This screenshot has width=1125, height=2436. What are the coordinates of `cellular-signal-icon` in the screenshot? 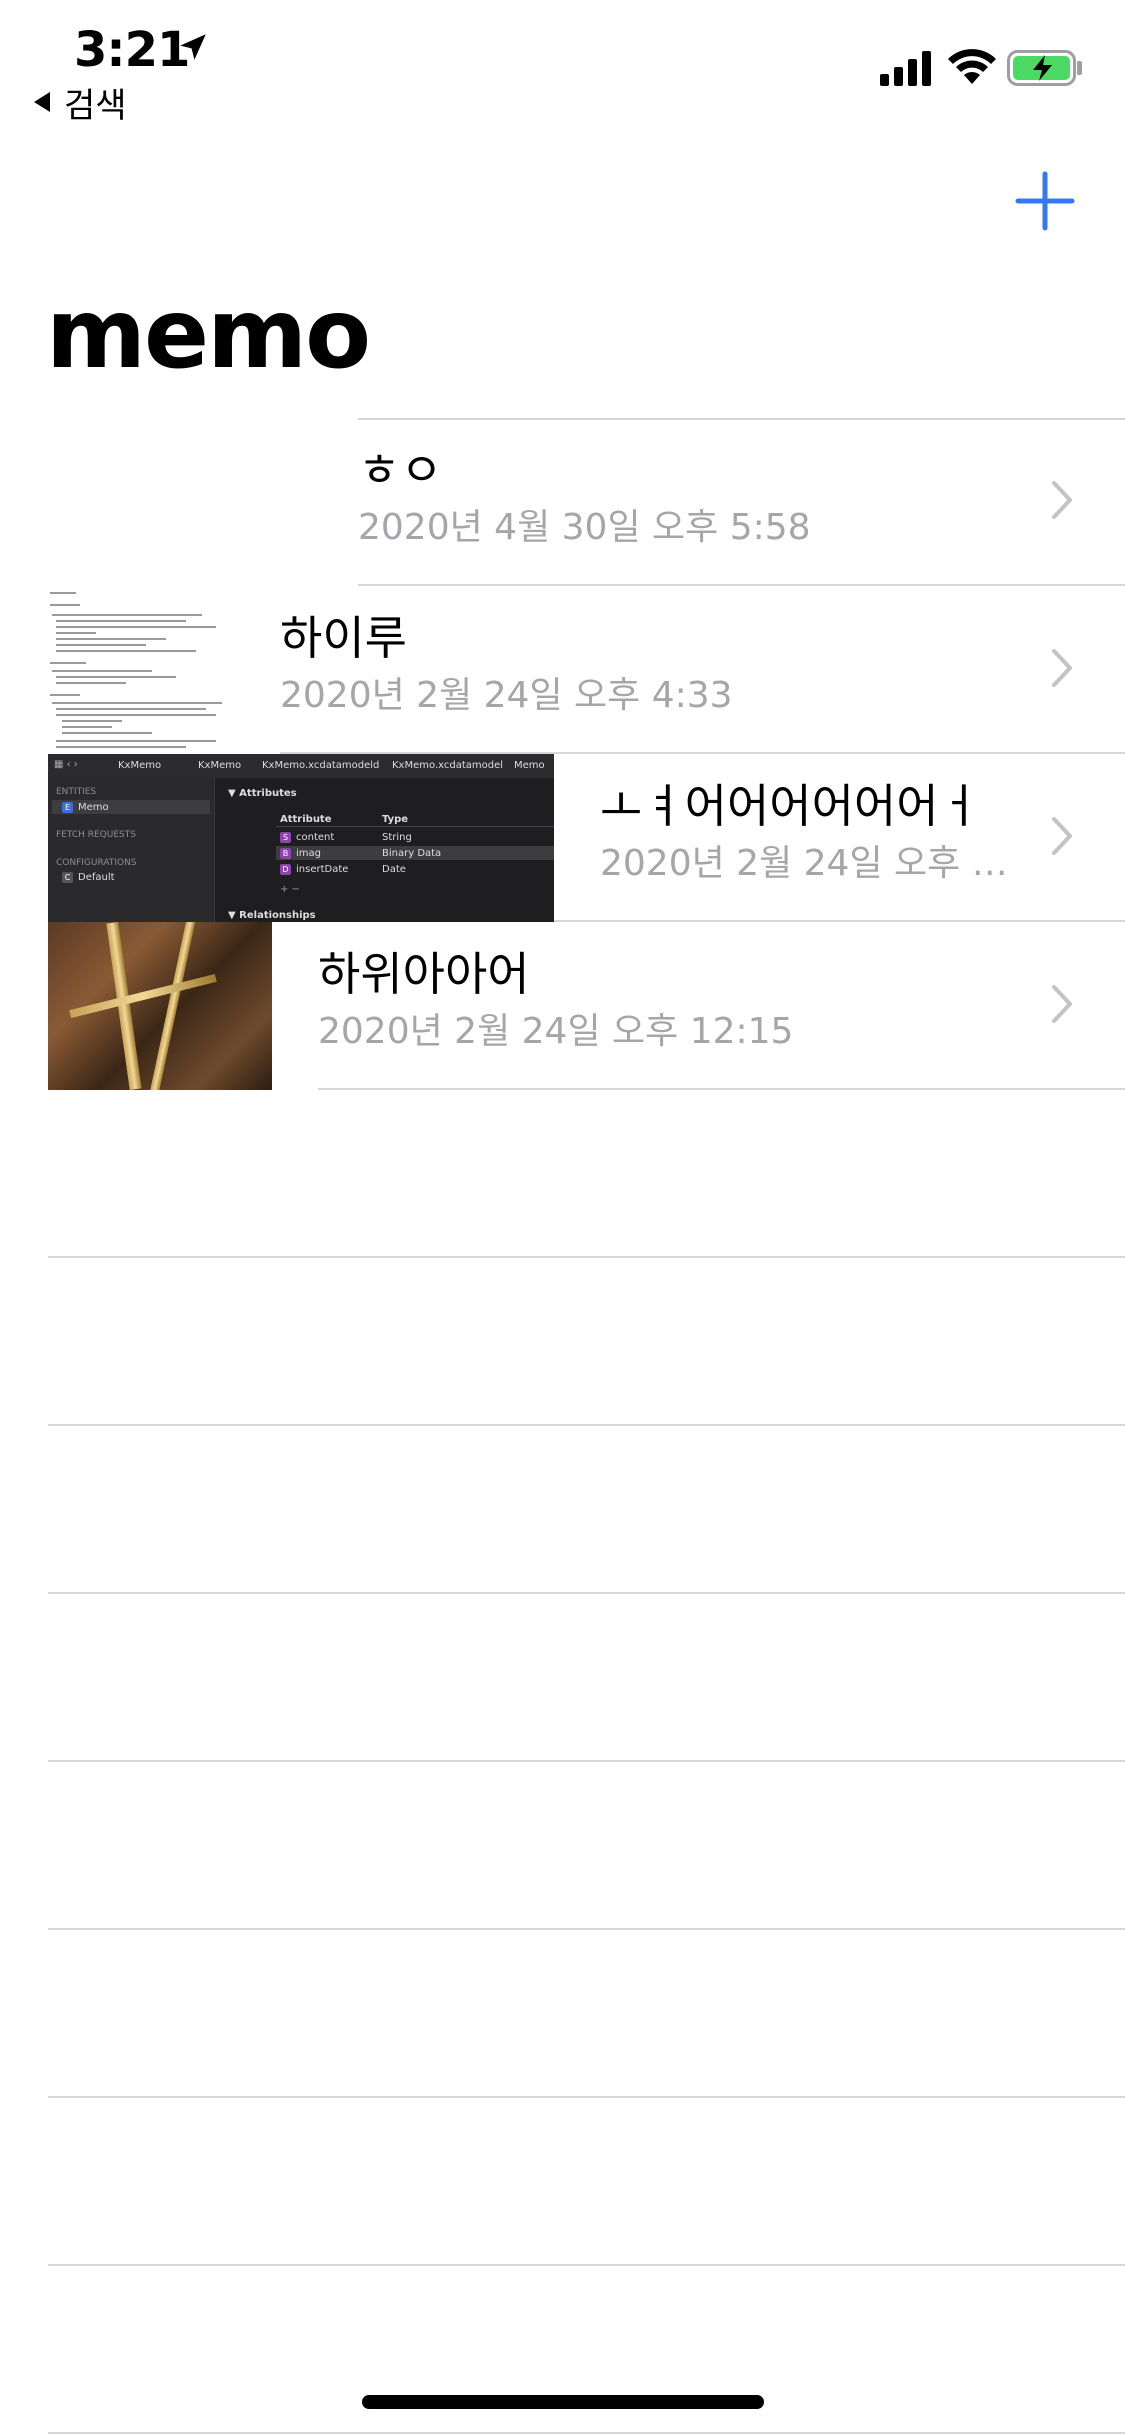 It's located at (905, 68).